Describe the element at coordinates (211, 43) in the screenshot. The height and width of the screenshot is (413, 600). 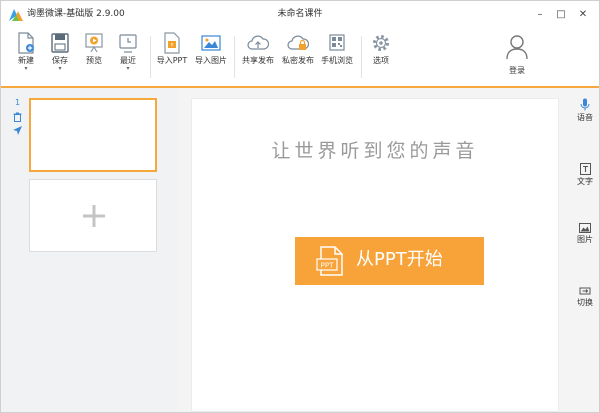
I see `import-image-icon` at that location.